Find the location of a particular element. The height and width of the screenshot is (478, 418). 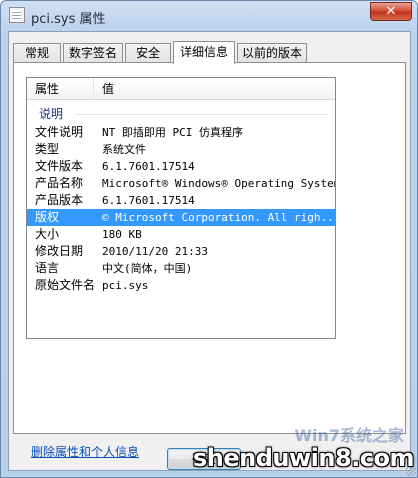

list-item: 产品名称 Microsoft® Windows® Operating System is located at coordinates (181, 183).